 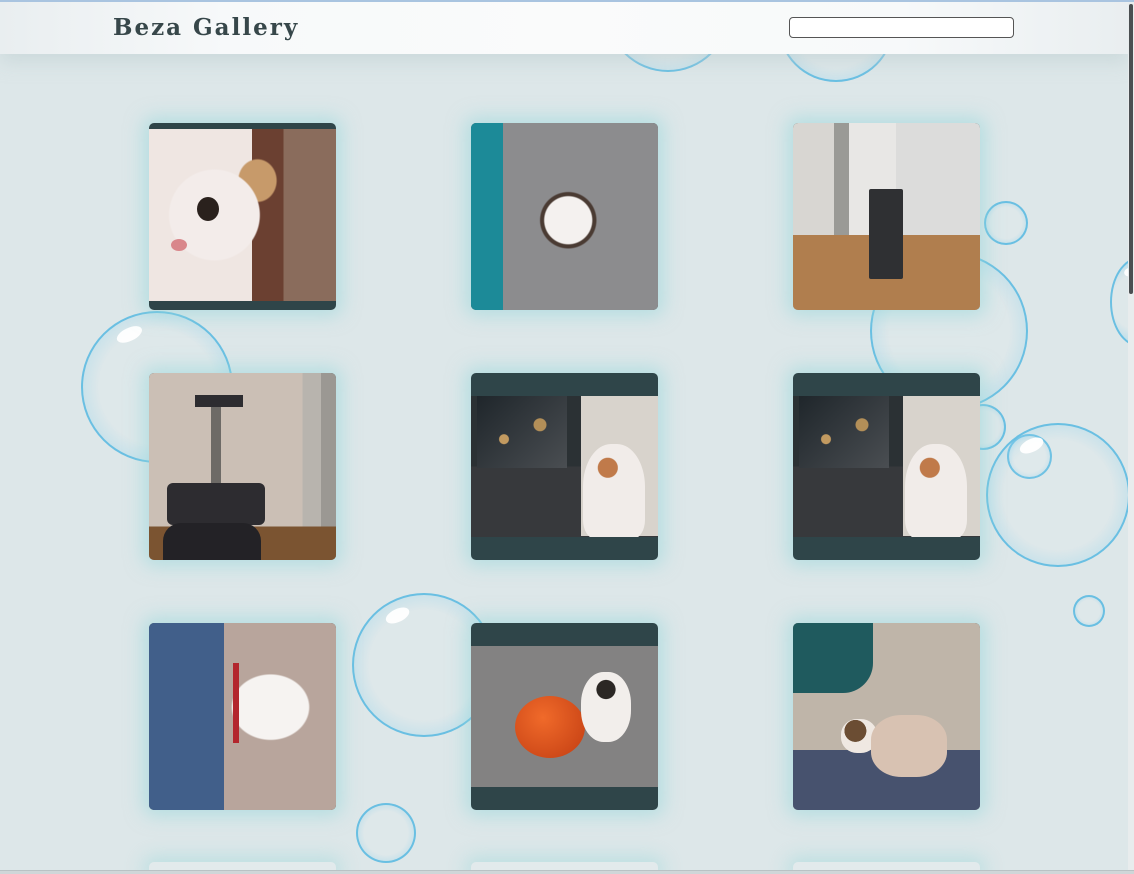 I want to click on scrollbar-thumb, so click(x=1131, y=149).